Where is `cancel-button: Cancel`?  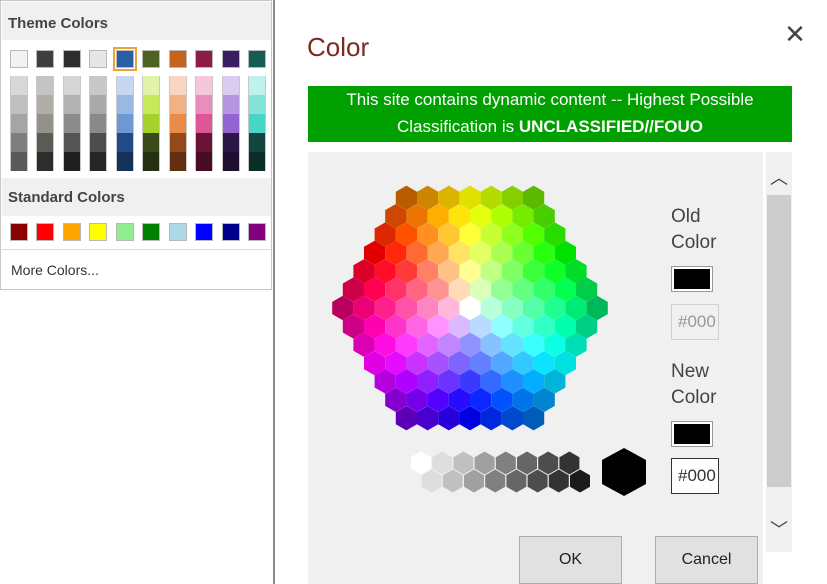
cancel-button: Cancel is located at coordinates (706, 560).